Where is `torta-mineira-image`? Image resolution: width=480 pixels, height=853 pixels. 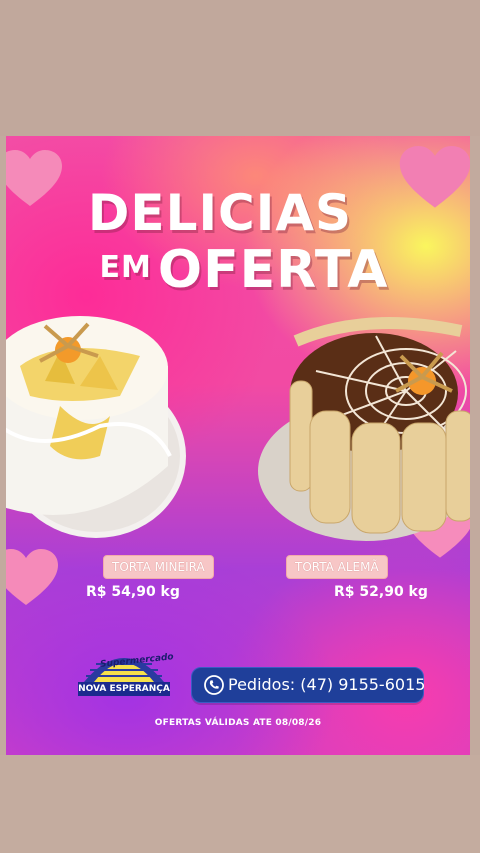 torta-mineira-image is located at coordinates (96, 427).